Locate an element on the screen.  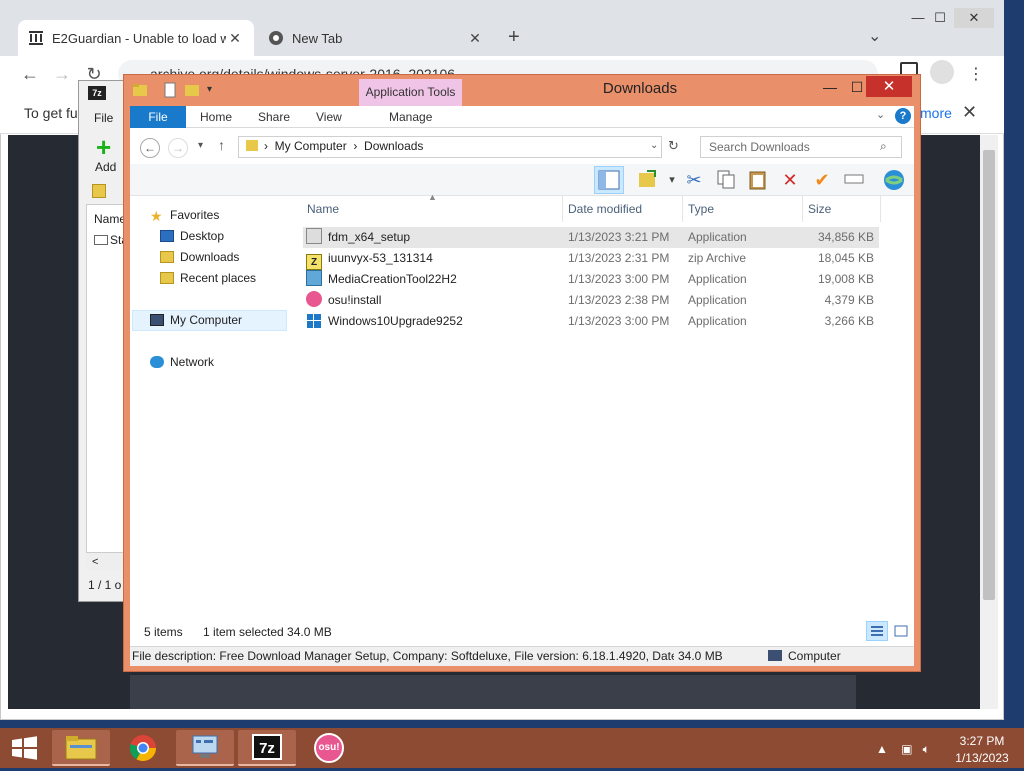
context-tab-application-tools: Application Tools is located at coordinates (410, 92).